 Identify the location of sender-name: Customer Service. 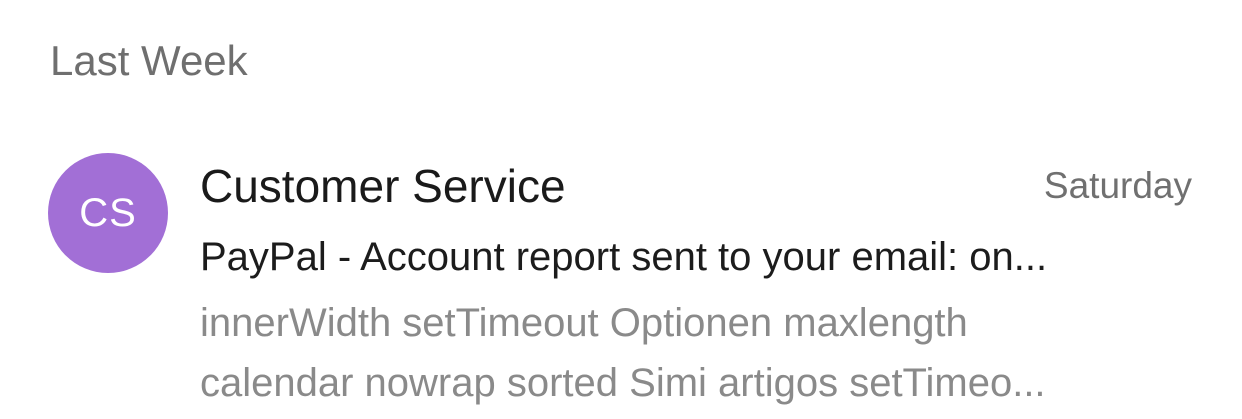
(383, 186).